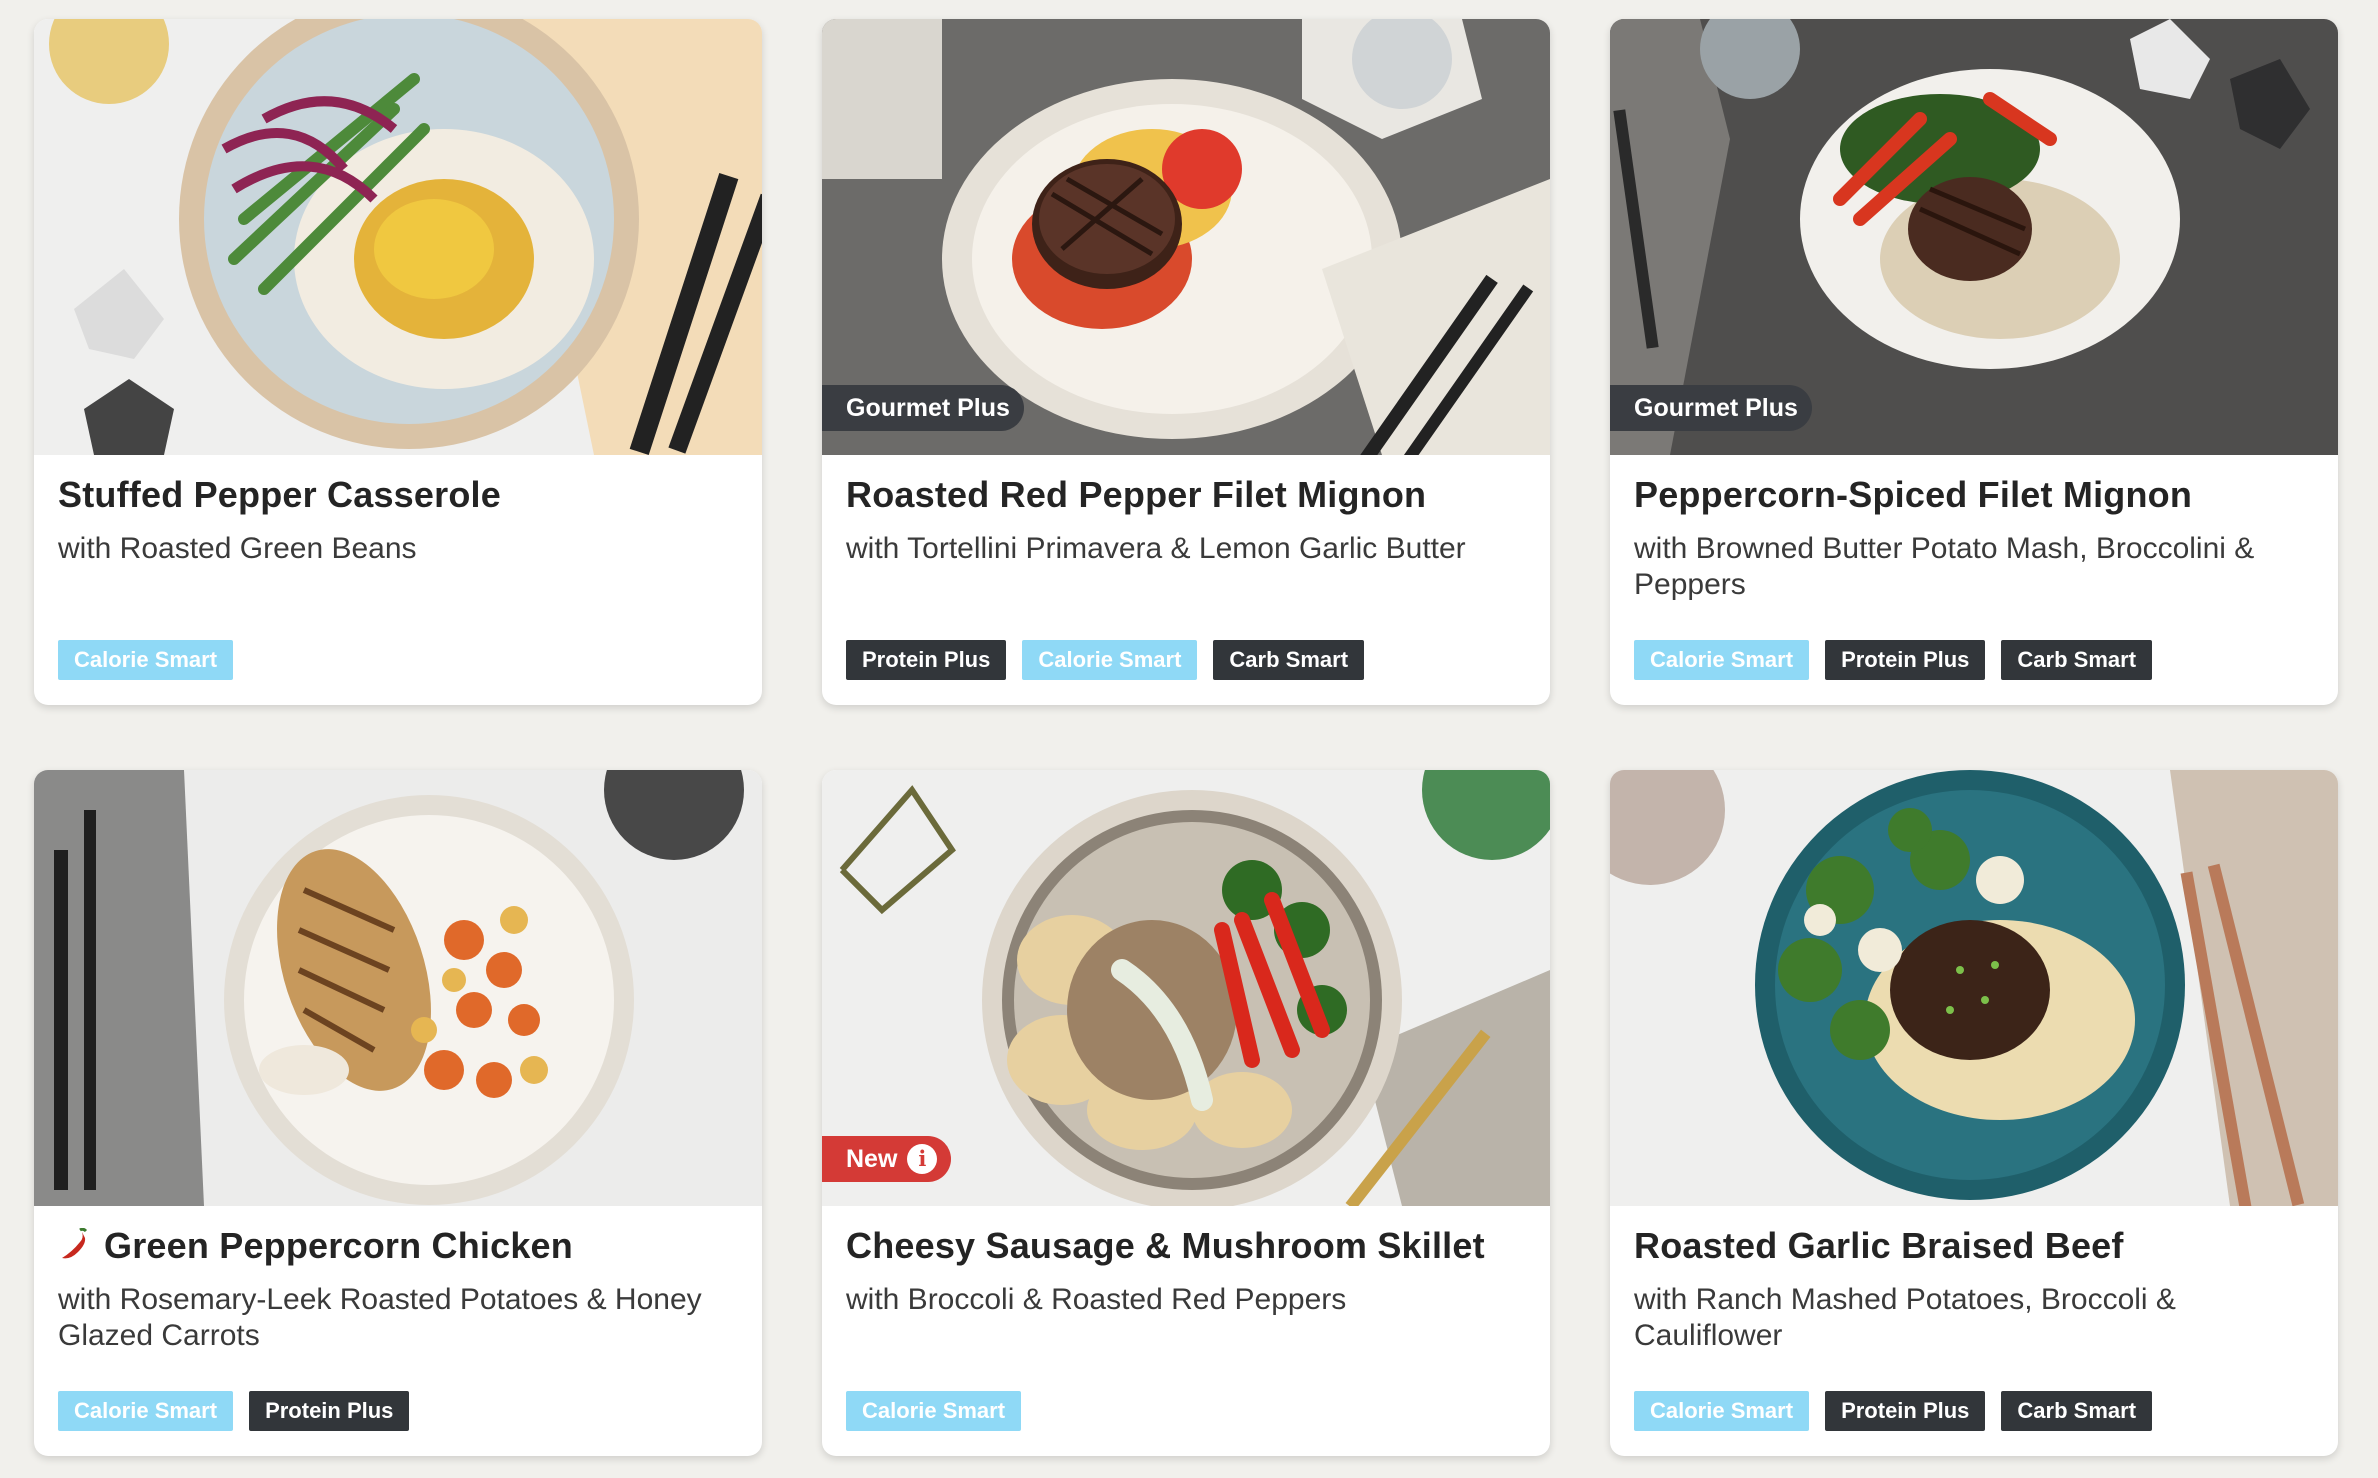 This screenshot has width=2378, height=1478. What do you see at coordinates (237, 548) in the screenshot?
I see `recipe-subtitle: with Roasted Green Beans` at bounding box center [237, 548].